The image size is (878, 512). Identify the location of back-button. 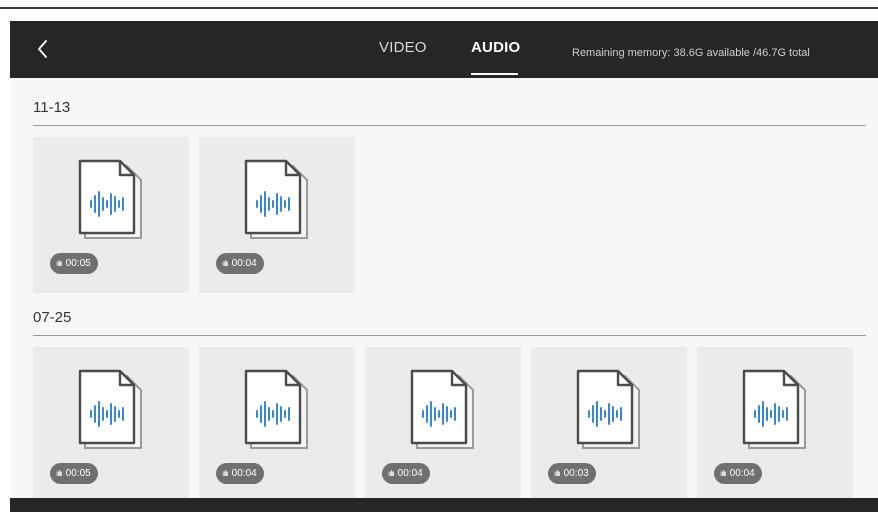
(44, 49).